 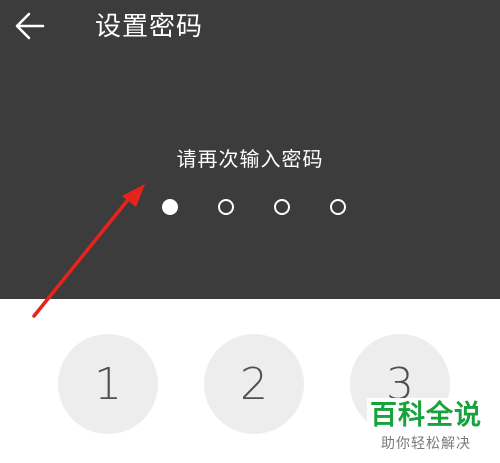 I want to click on watermark-subtitle: 助你轻松解决, so click(x=426, y=444).